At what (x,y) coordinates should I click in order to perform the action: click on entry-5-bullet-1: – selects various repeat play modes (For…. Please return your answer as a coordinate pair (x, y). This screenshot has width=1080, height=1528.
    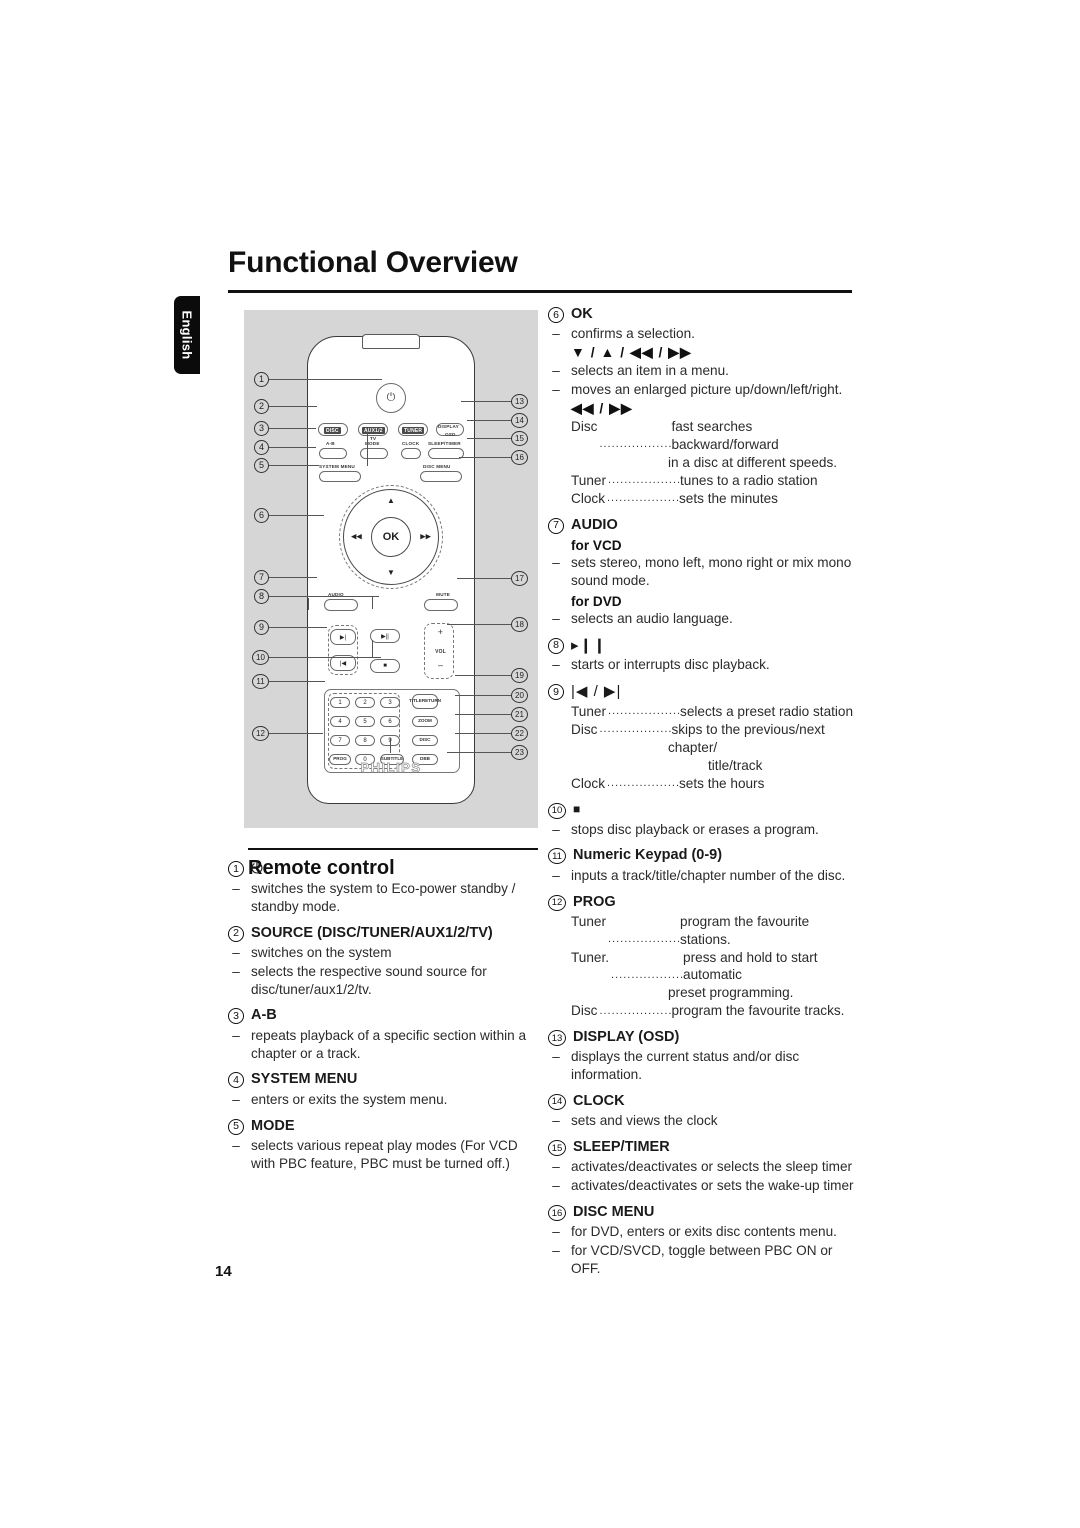
    Looking at the image, I should click on (383, 1155).